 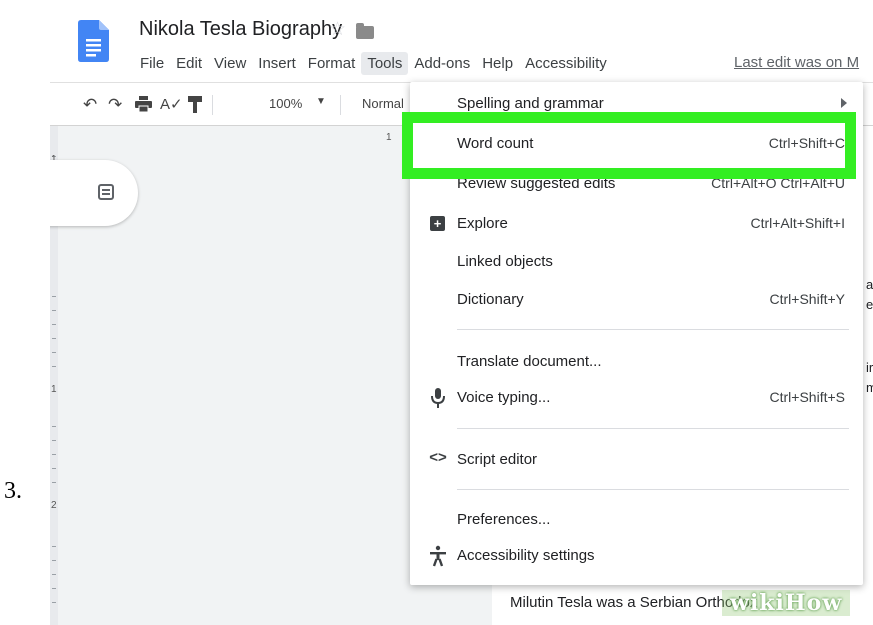 What do you see at coordinates (143, 104) in the screenshot?
I see `print-icon` at bounding box center [143, 104].